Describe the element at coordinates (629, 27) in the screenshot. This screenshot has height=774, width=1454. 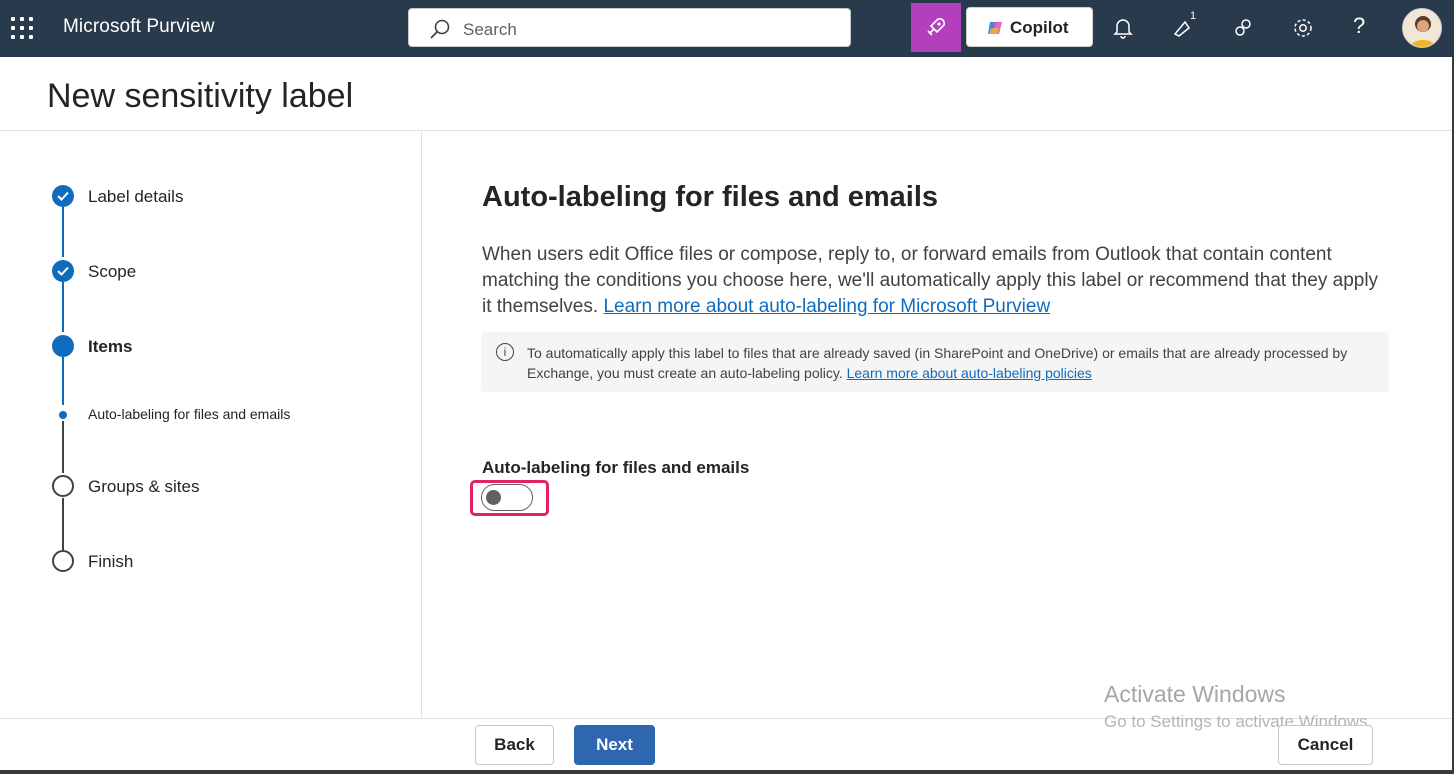
I see `search-box: Search` at that location.